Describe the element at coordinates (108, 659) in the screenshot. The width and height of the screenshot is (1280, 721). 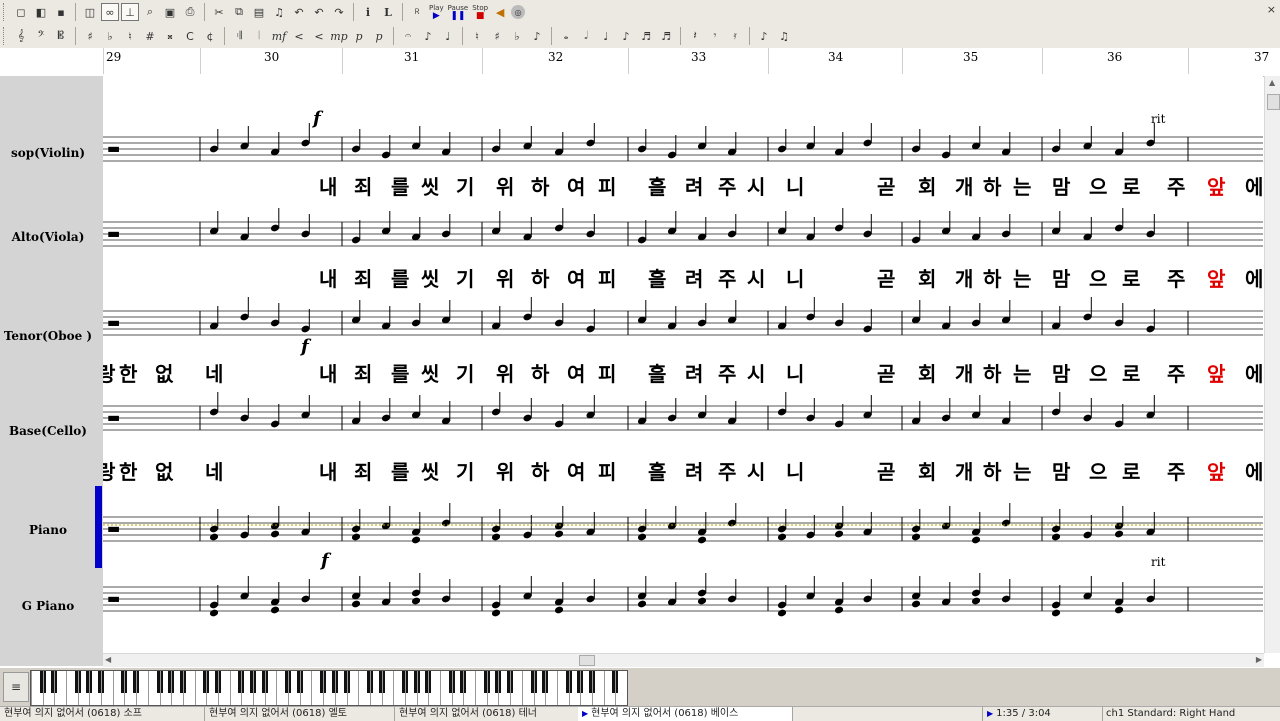
I see `scroll-left-icon: ◀` at that location.